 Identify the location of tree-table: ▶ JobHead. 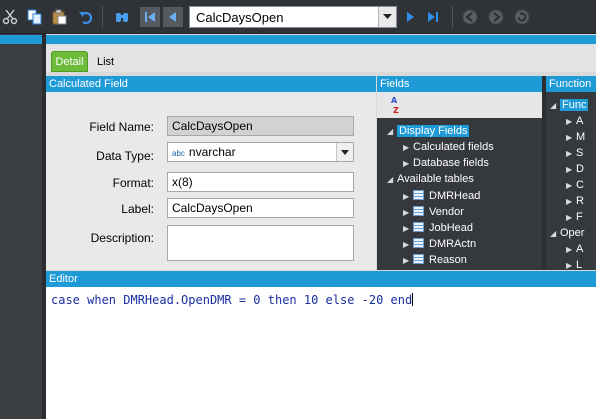
(438, 228).